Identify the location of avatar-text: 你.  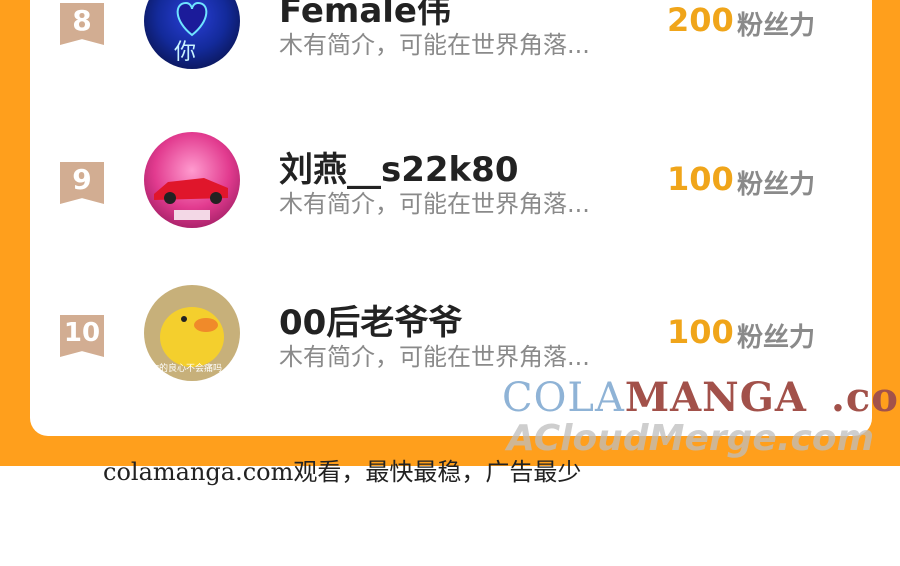
(185, 52).